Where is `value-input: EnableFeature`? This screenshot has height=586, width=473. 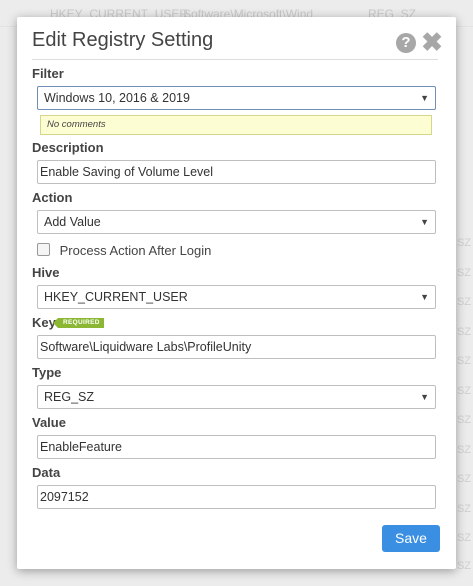
value-input: EnableFeature is located at coordinates (236, 447).